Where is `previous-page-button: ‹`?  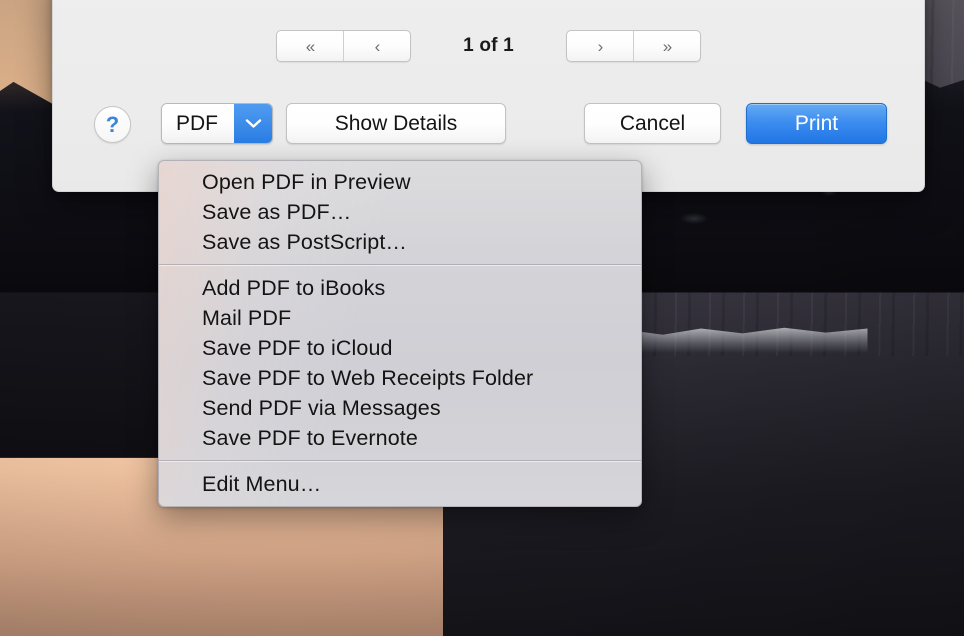
previous-page-button: ‹ is located at coordinates (376, 46).